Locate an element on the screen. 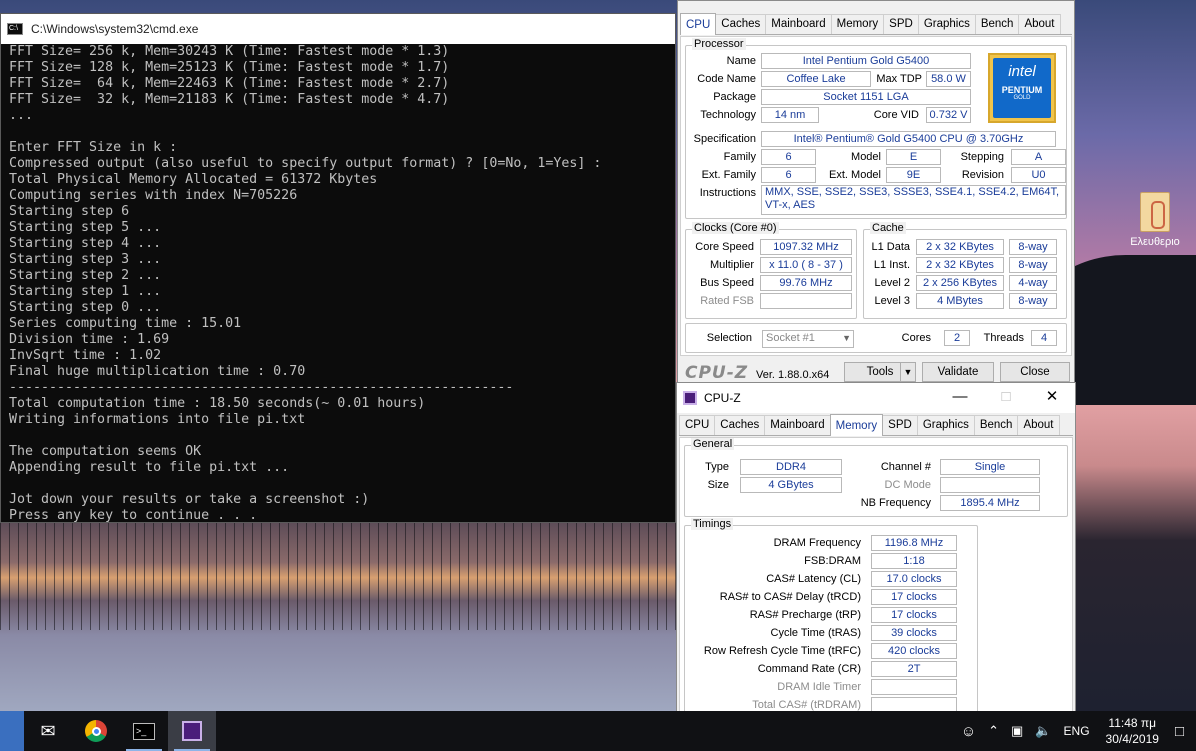 The width and height of the screenshot is (1196, 751). nb-frequency-label: NB Frequency is located at coordinates (895, 503).